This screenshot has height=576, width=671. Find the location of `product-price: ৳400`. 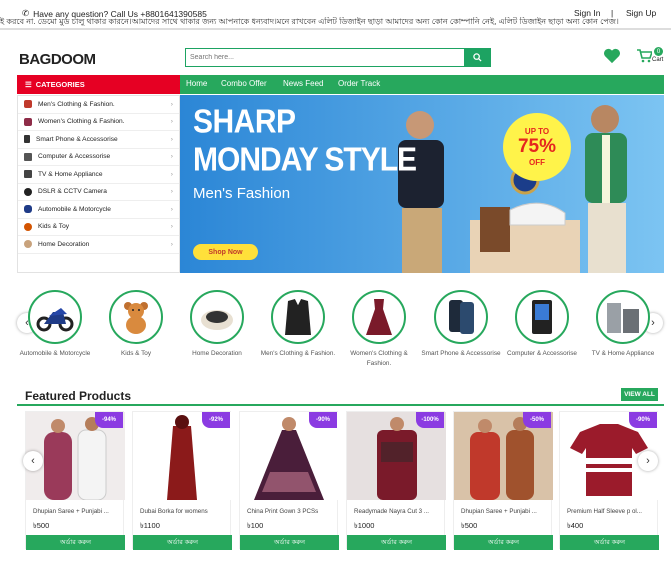

product-price: ৳400 is located at coordinates (575, 525).